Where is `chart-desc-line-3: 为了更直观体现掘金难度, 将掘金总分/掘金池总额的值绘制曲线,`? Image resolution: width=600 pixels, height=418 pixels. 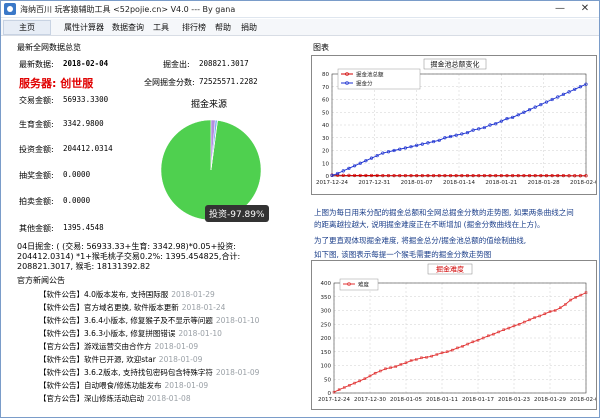
chart-desc-line-3: 为了更直观体现掘金难度, 将掘金总分/掘金池总额的值绘制曲线, is located at coordinates (420, 240).